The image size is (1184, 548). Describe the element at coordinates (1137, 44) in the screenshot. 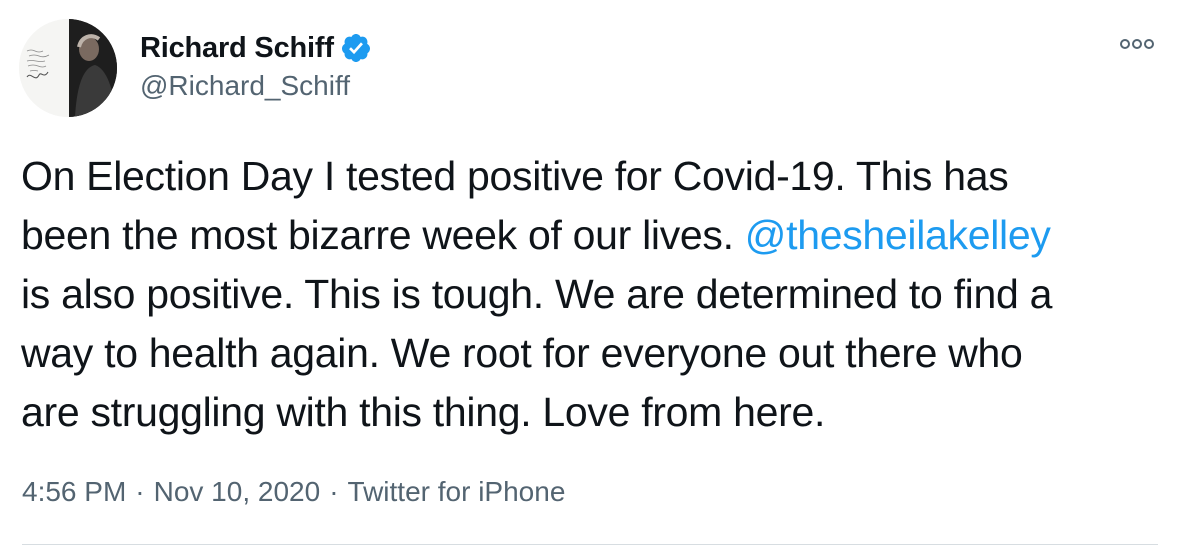

I see `more-options-icon` at that location.